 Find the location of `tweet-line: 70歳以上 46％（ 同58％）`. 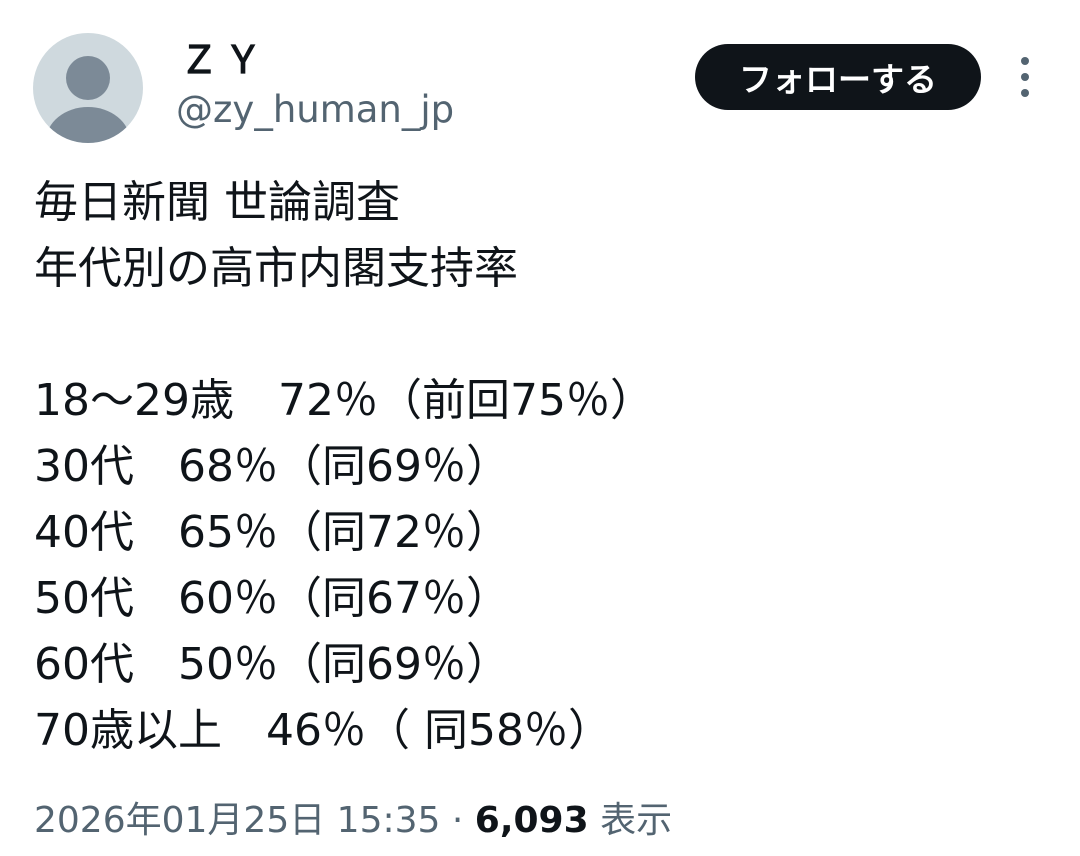

tweet-line: 70歳以上 46％（ 同58％） is located at coordinates (323, 730).